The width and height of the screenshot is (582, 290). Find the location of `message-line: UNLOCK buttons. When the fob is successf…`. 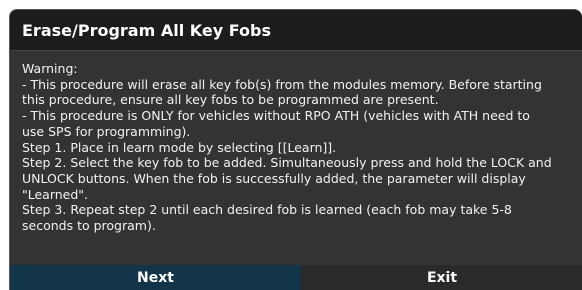

message-line: UNLOCK buttons. When the fob is successf… is located at coordinates (274, 178).